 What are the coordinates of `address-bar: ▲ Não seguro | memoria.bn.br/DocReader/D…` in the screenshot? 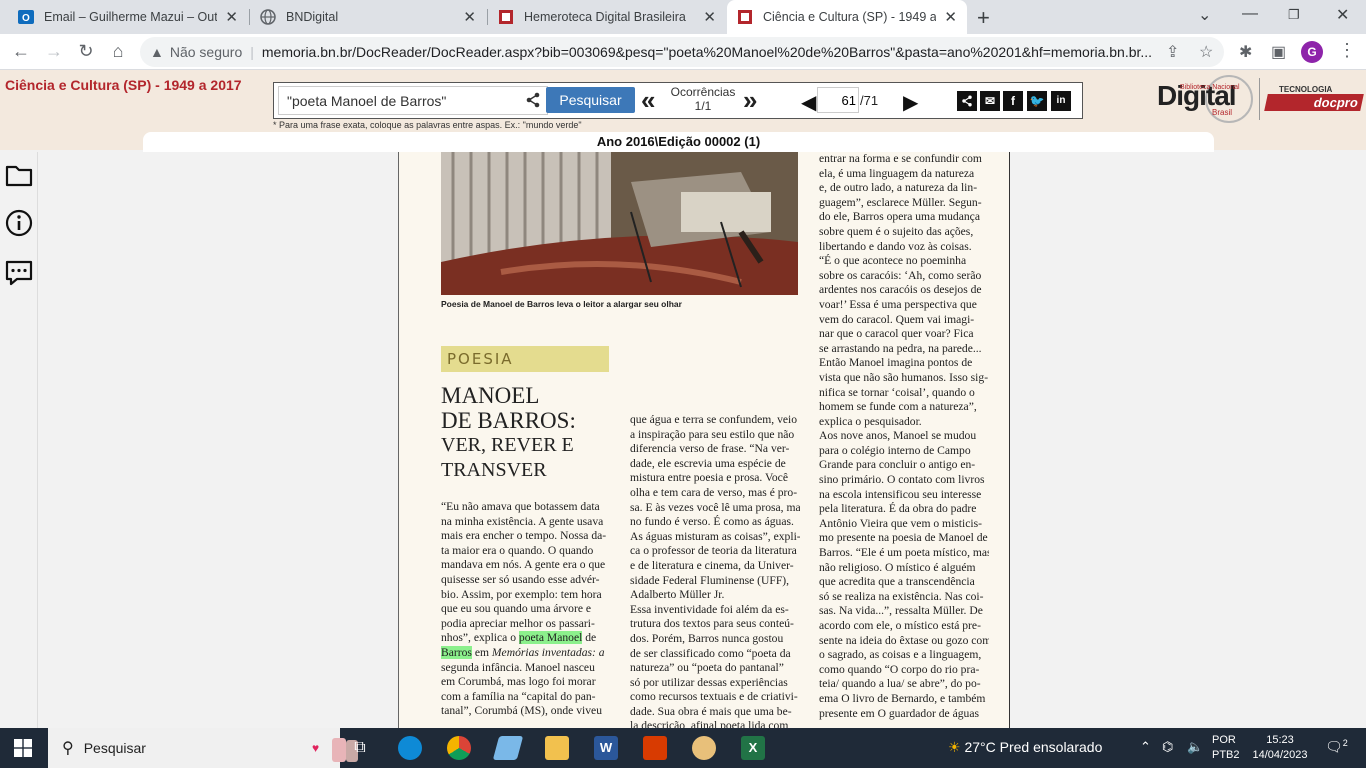 It's located at (682, 52).